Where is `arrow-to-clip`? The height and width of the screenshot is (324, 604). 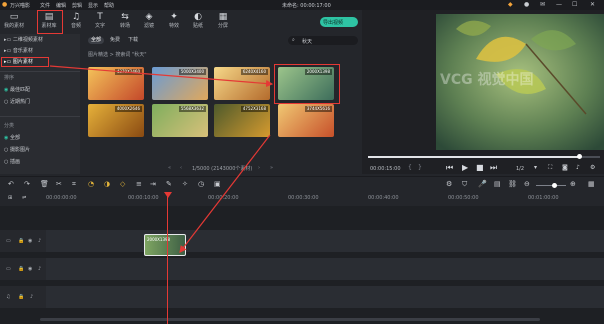 arrow-to-clip is located at coordinates (225, 193).